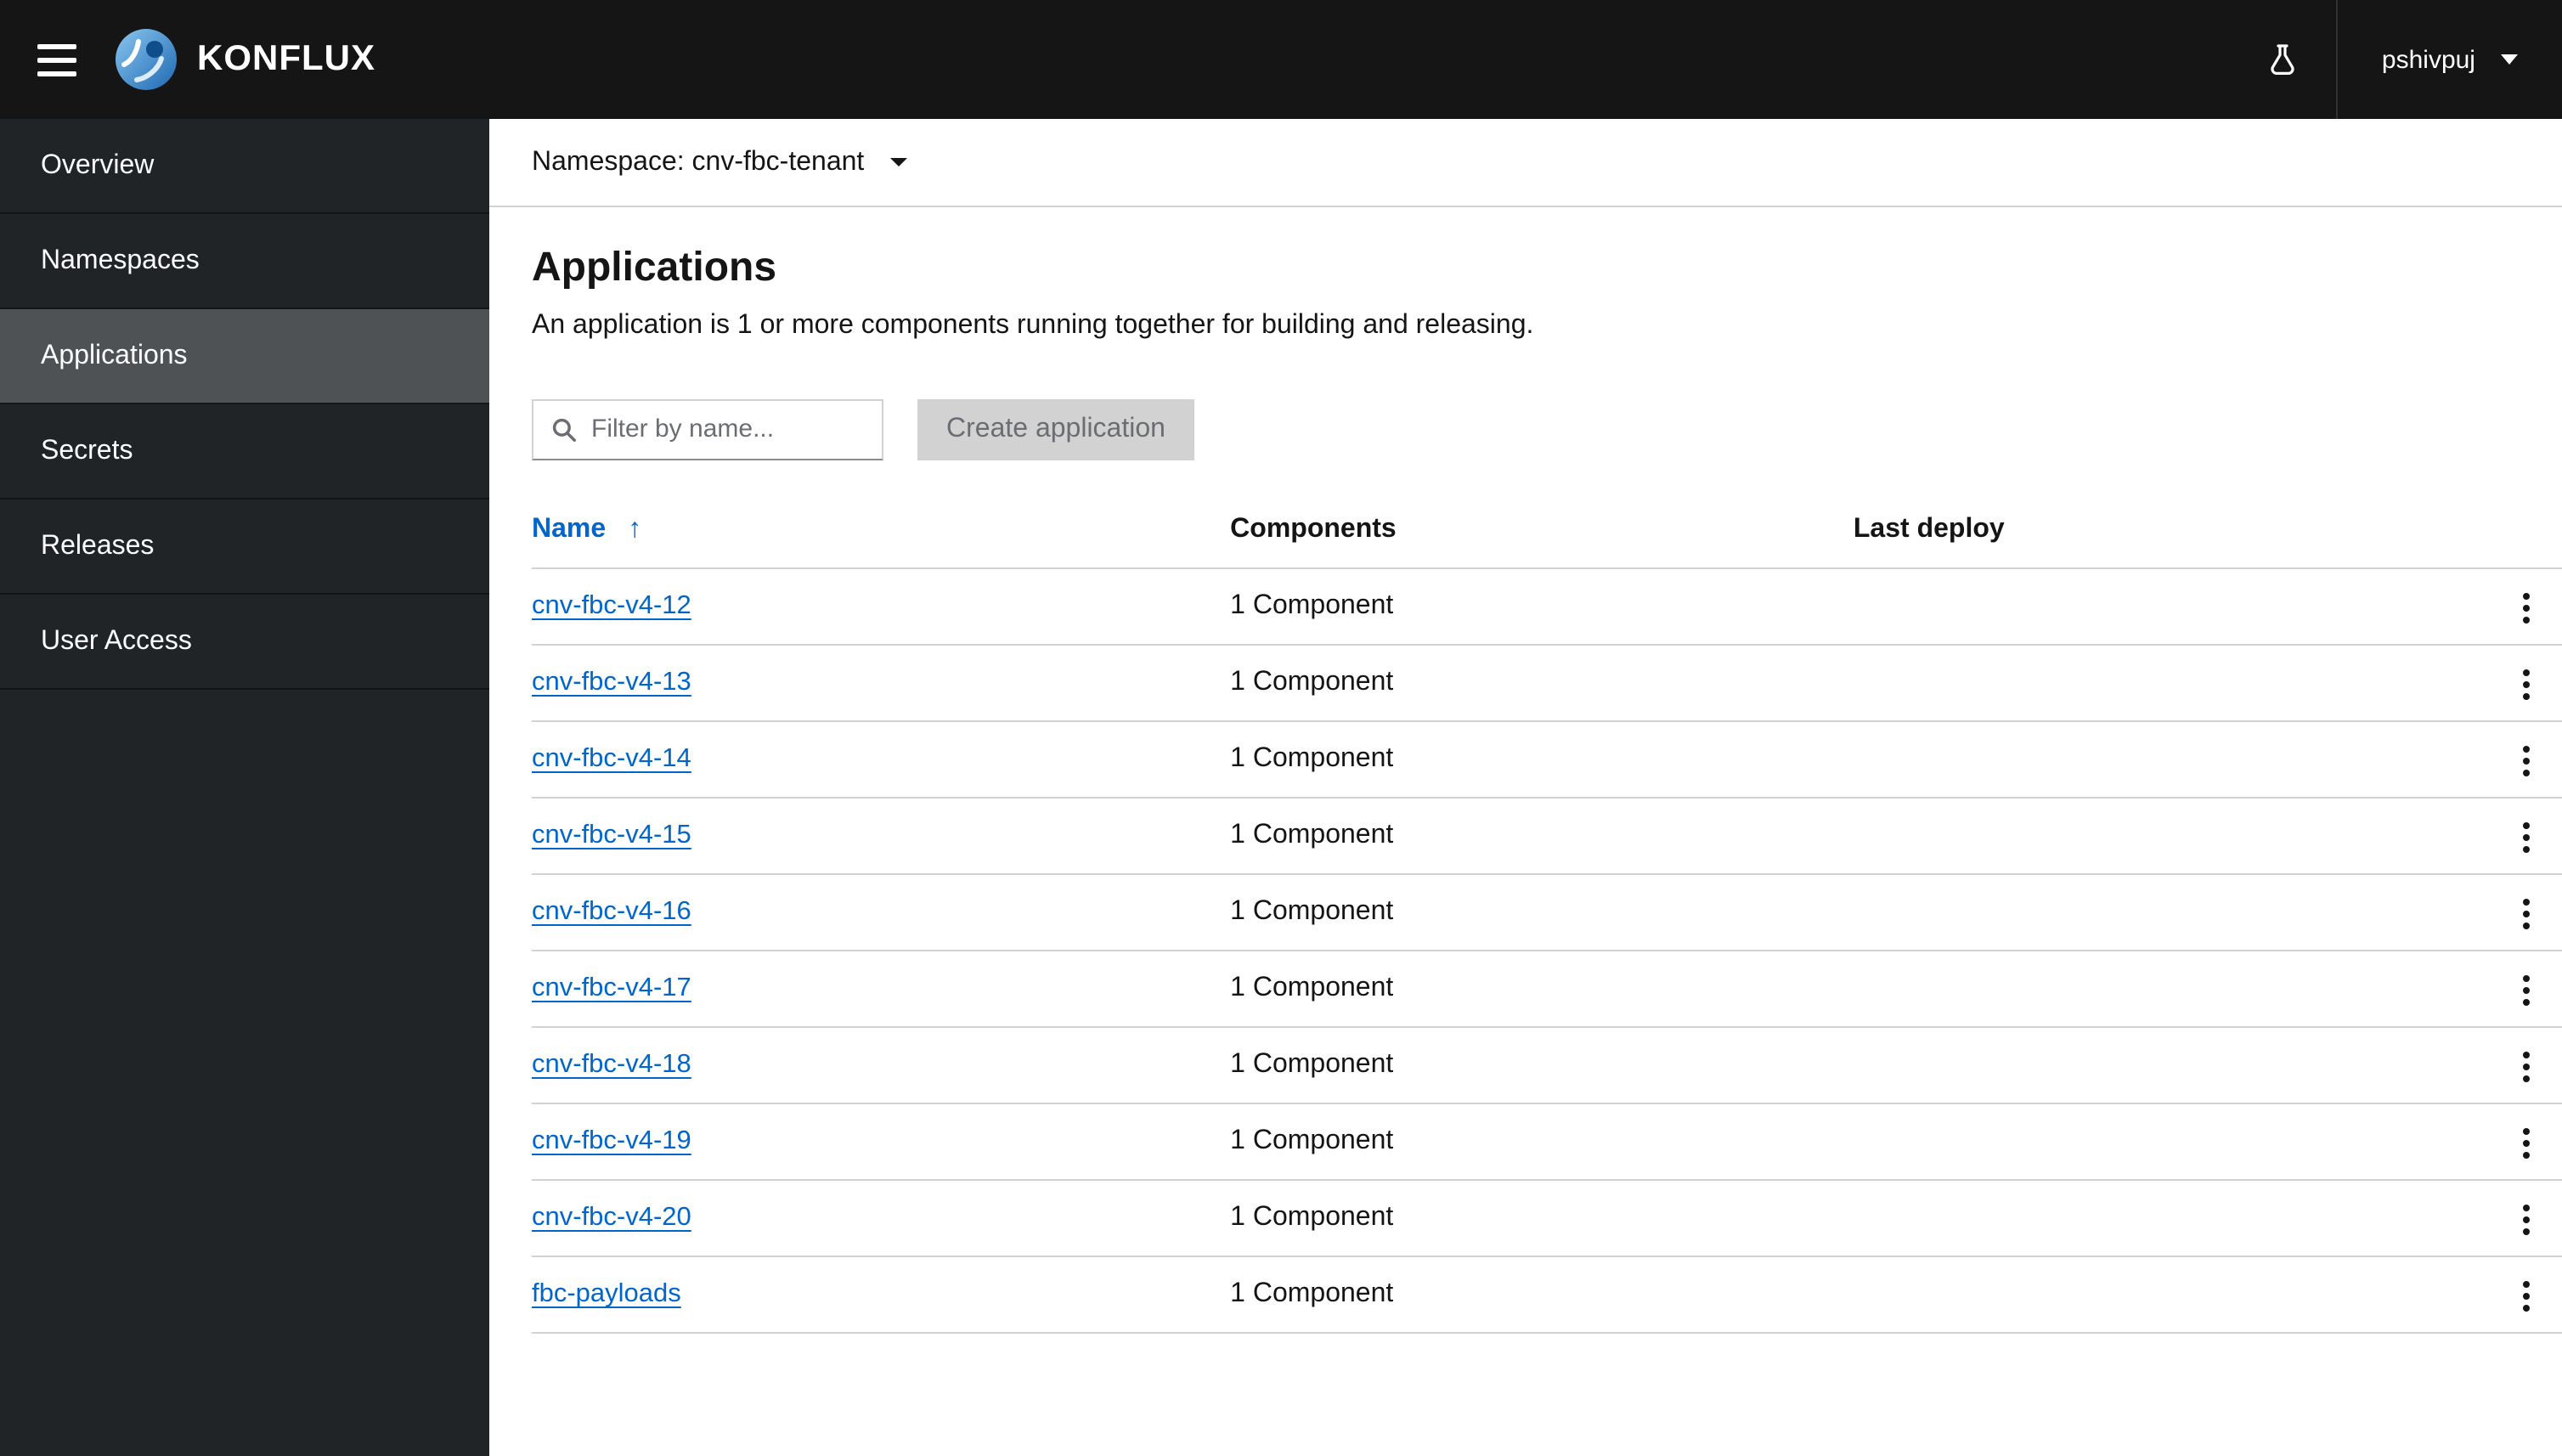 The image size is (2562, 1456). I want to click on global-nav-toggle-button, so click(56, 59).